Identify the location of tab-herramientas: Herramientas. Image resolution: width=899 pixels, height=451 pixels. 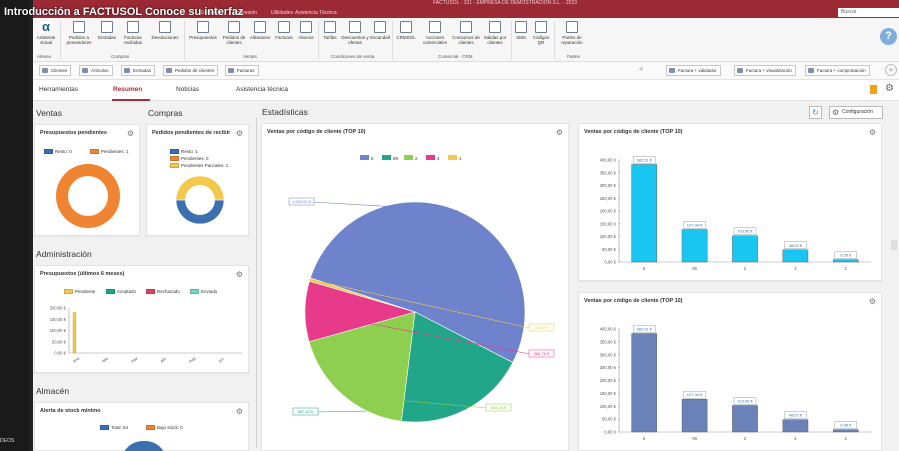
(58, 89).